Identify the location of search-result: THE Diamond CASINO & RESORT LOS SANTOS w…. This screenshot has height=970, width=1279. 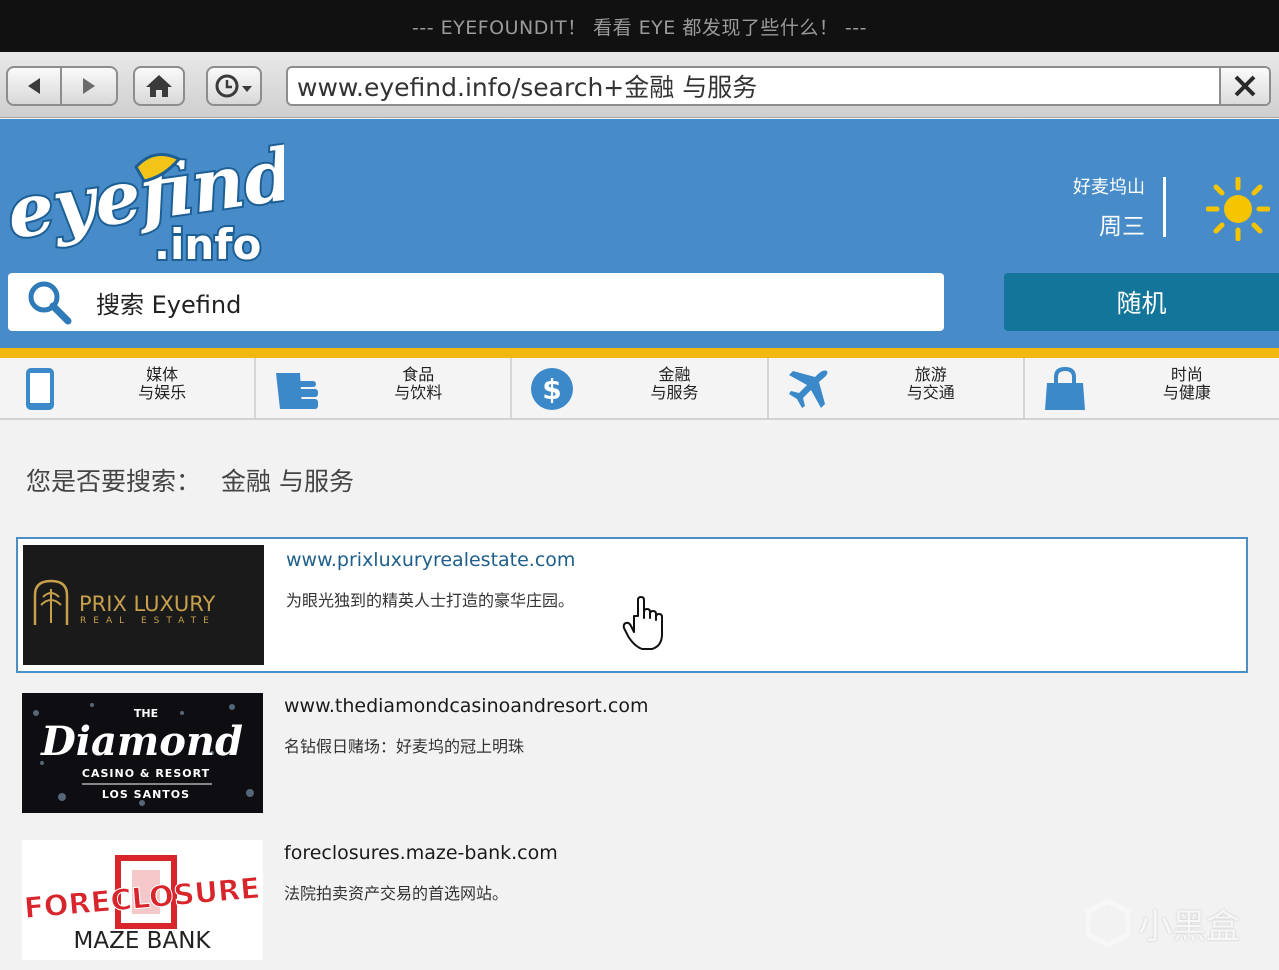
(632, 753).